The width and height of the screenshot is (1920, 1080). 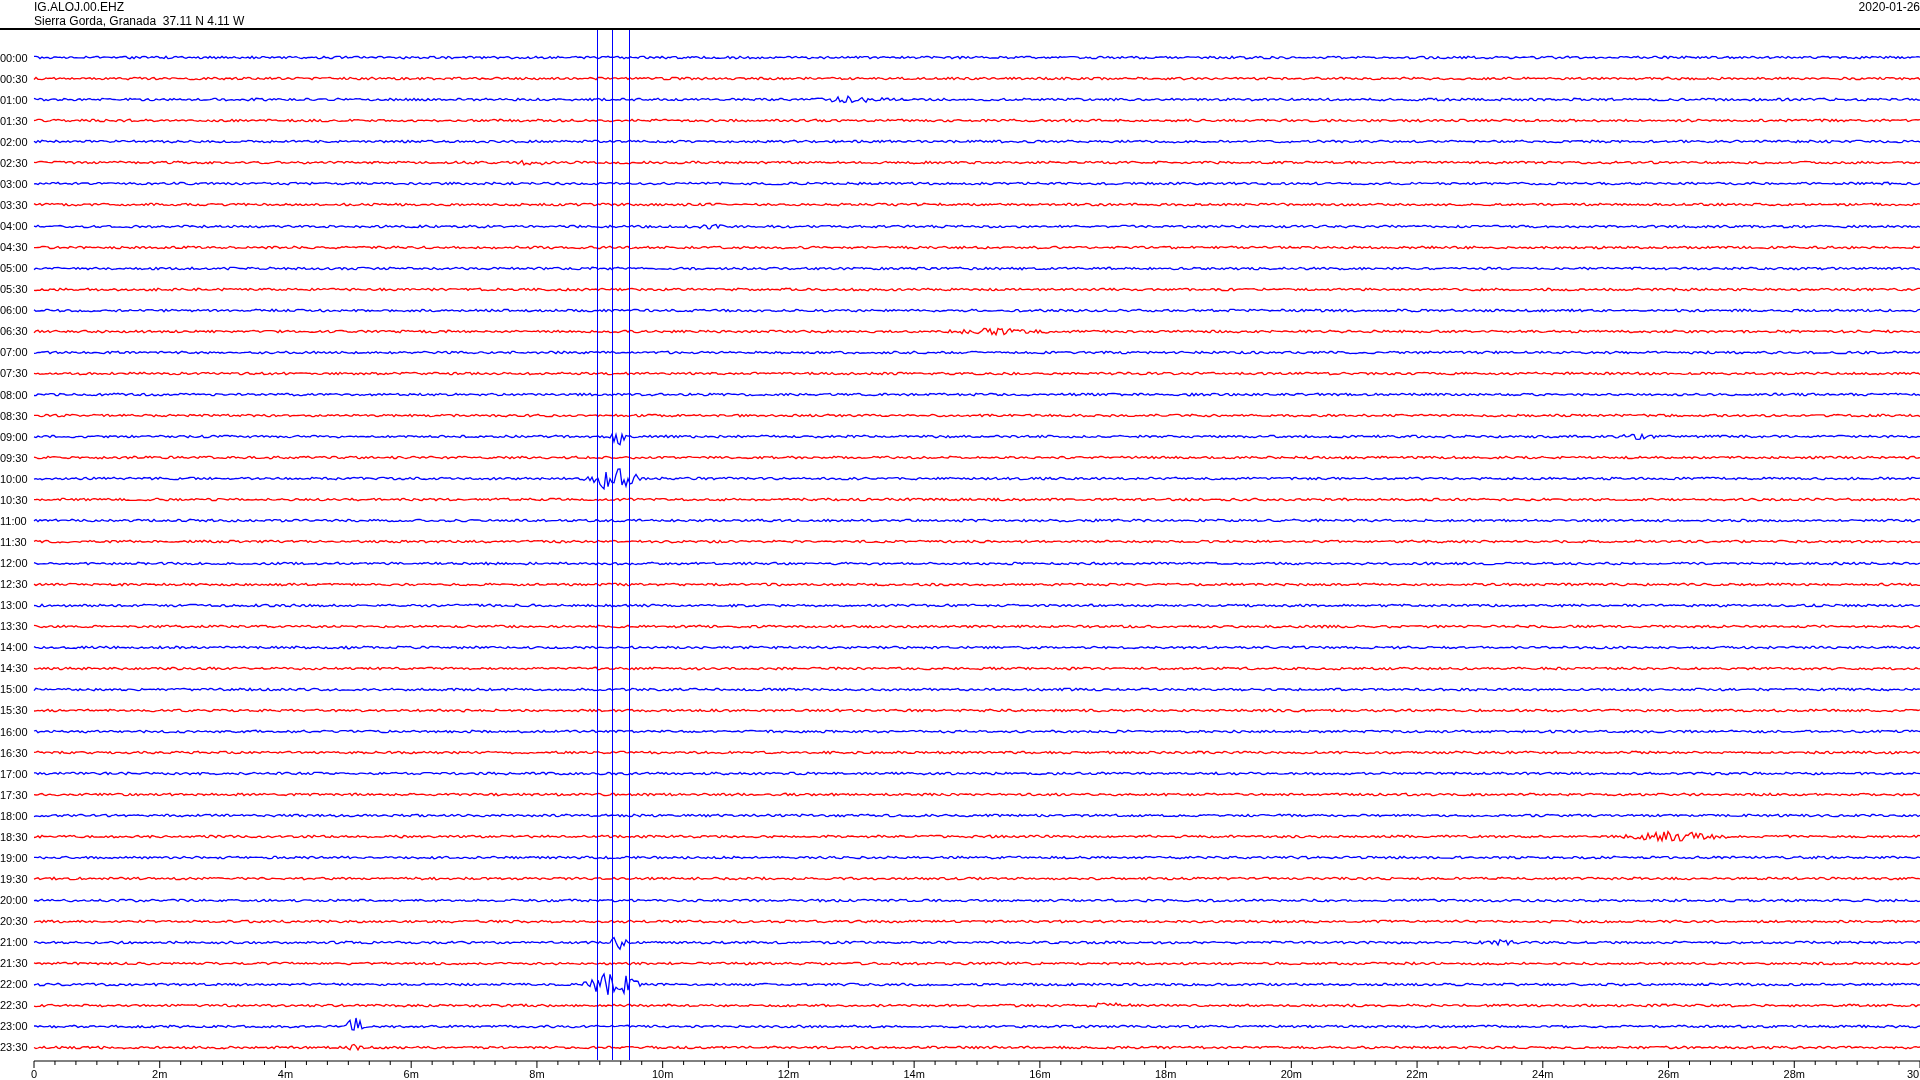 I want to click on time-label: 13:00, so click(x=14, y=605).